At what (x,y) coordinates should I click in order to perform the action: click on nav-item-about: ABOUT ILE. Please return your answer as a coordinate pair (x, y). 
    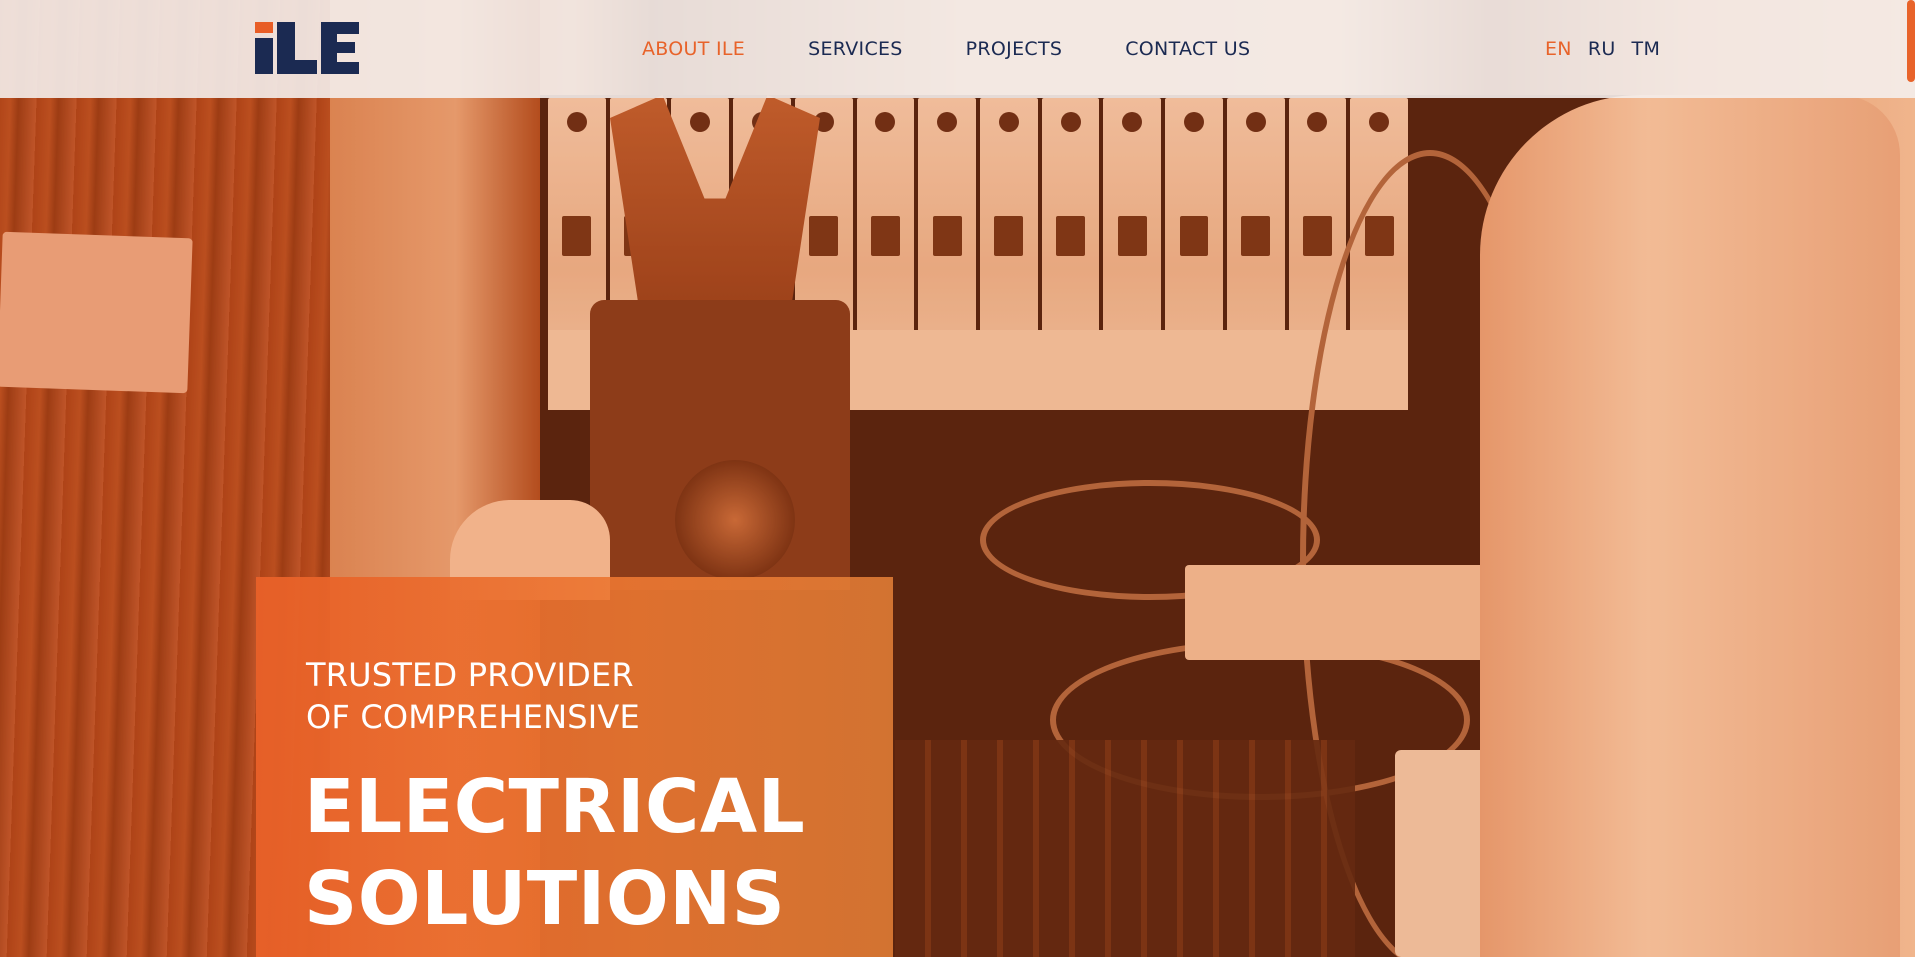
    Looking at the image, I should click on (693, 49).